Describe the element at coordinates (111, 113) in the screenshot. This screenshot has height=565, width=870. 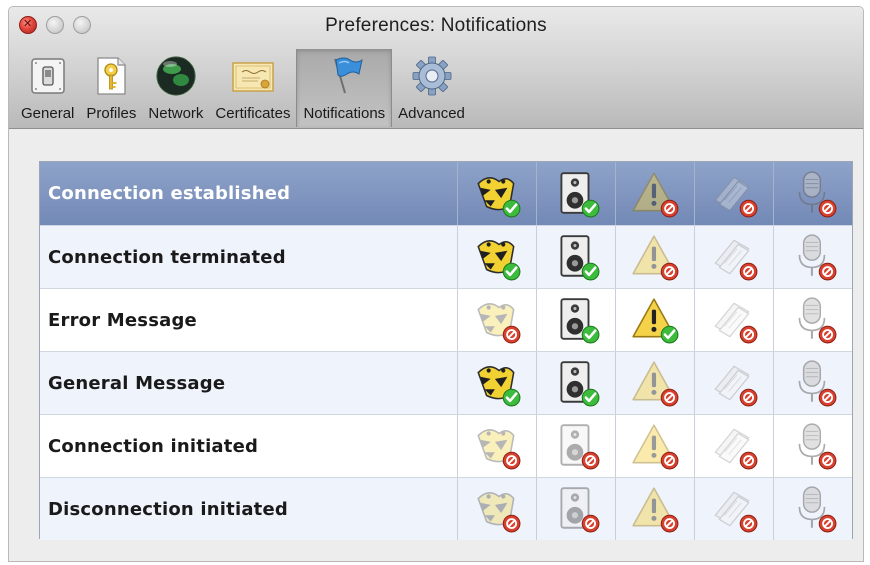
I see `toolbar-label-profiles: Profiles` at that location.